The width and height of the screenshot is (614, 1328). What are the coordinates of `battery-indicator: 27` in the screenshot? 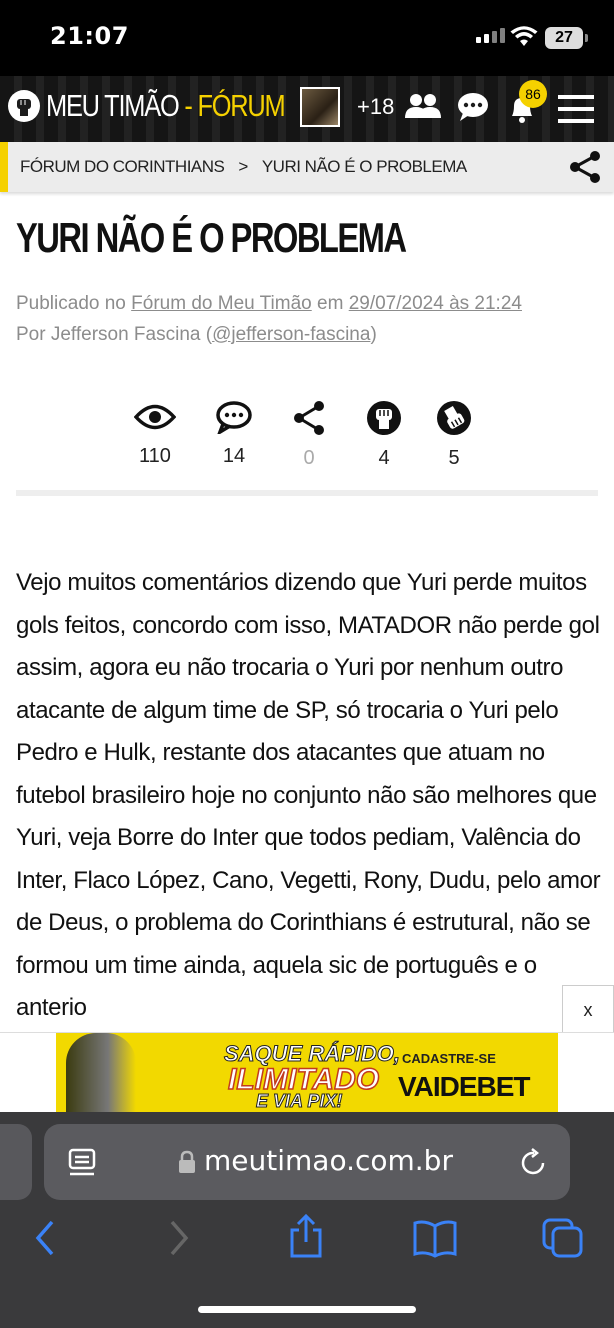 It's located at (566, 38).